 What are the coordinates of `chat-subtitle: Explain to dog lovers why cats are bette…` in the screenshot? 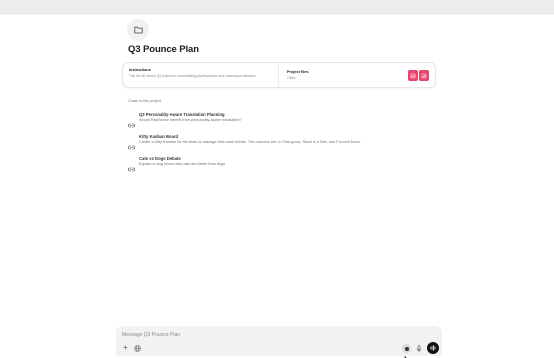 It's located at (182, 163).